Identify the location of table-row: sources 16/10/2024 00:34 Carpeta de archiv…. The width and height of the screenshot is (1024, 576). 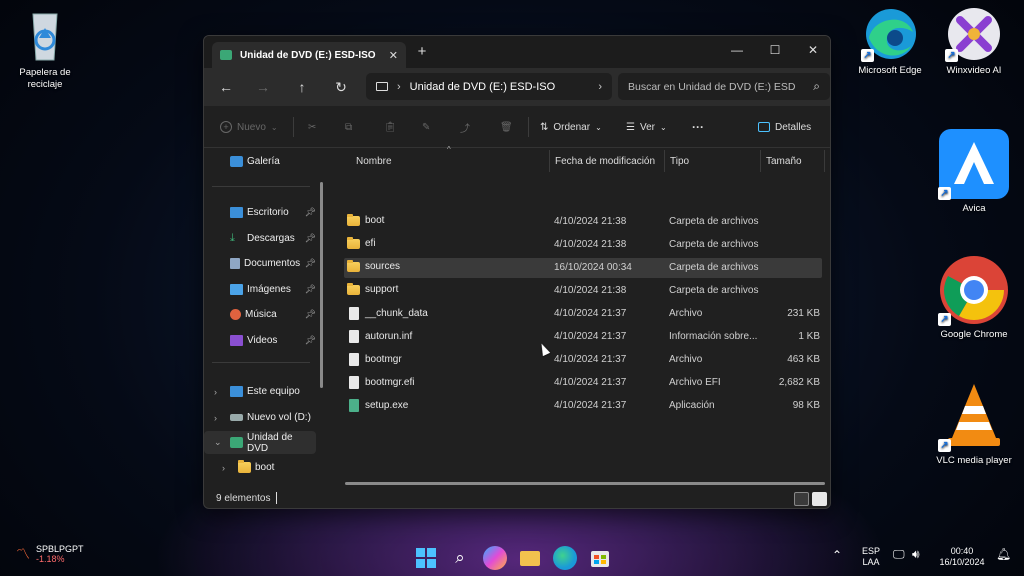
(583, 268).